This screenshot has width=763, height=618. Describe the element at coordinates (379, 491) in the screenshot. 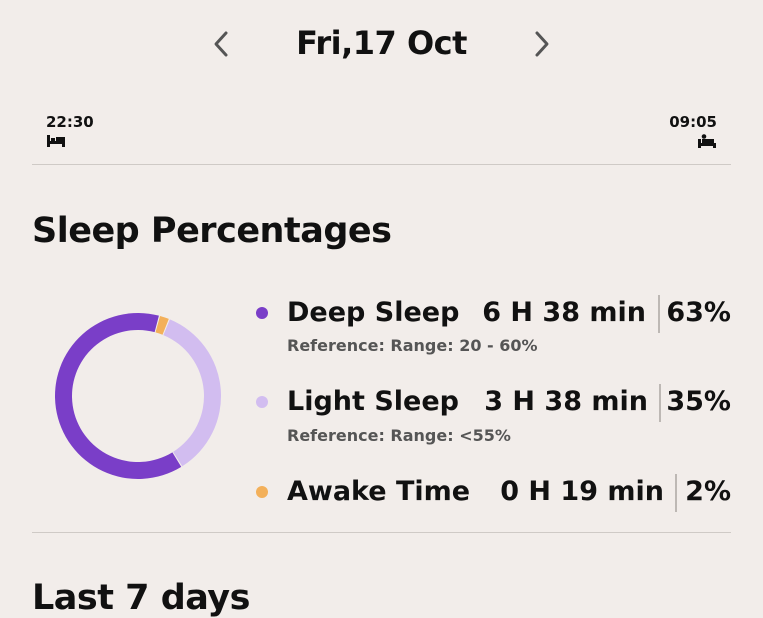

I see `awake-time-label: Awake Time` at that location.